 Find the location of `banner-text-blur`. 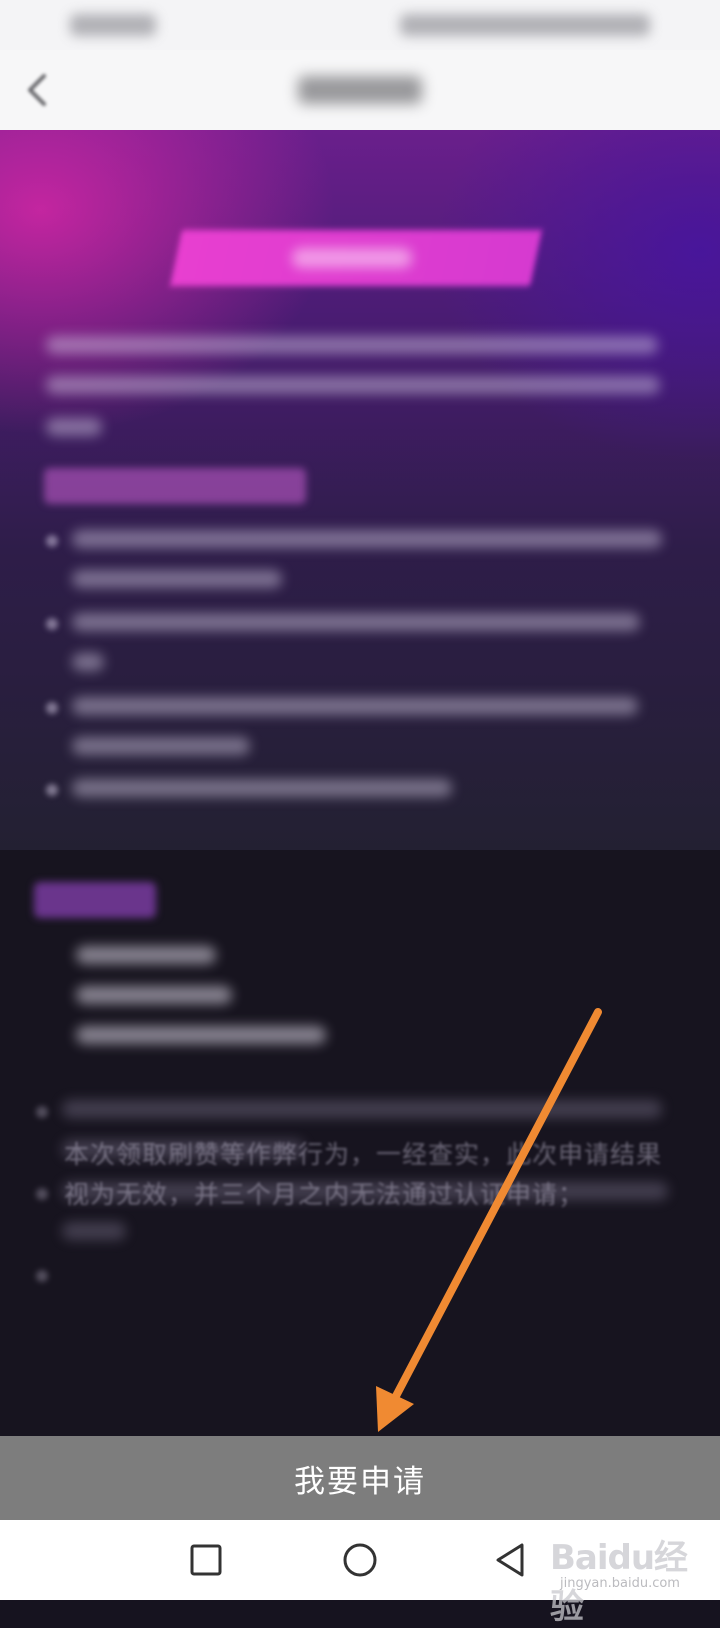

banner-text-blur is located at coordinates (352, 258).